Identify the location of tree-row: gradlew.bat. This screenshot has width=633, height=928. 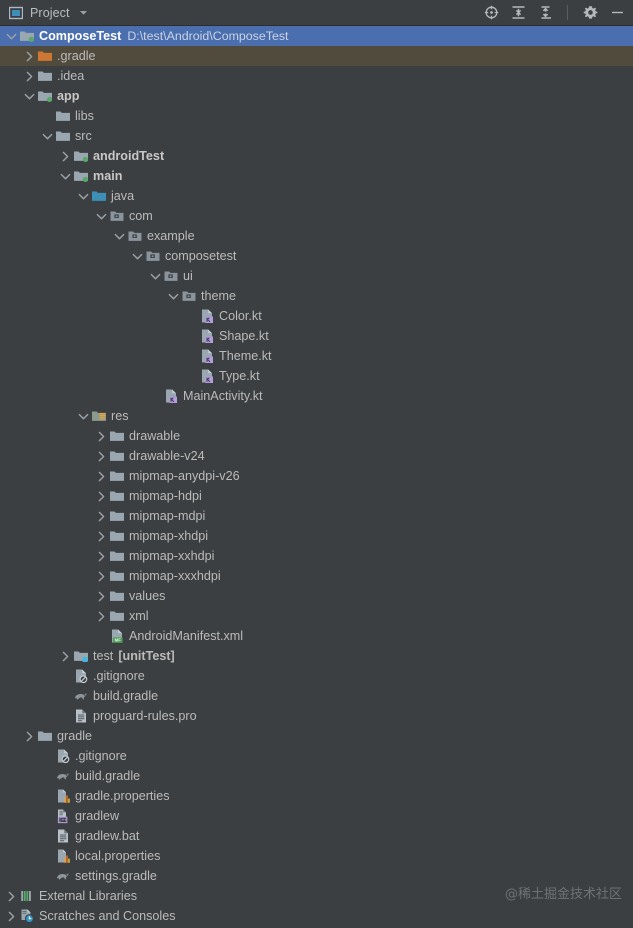
(316, 836).